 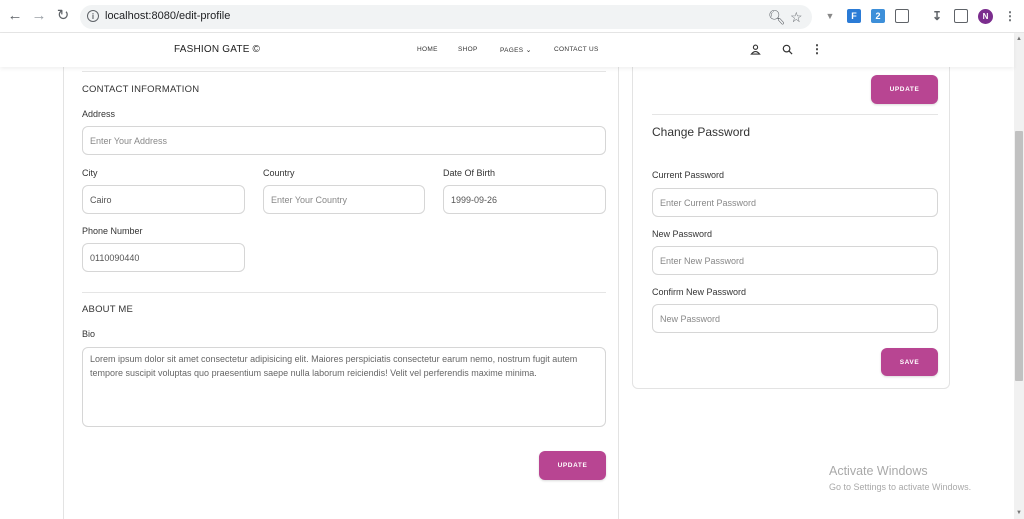 What do you see at coordinates (755, 49) in the screenshot?
I see `user-icon` at bounding box center [755, 49].